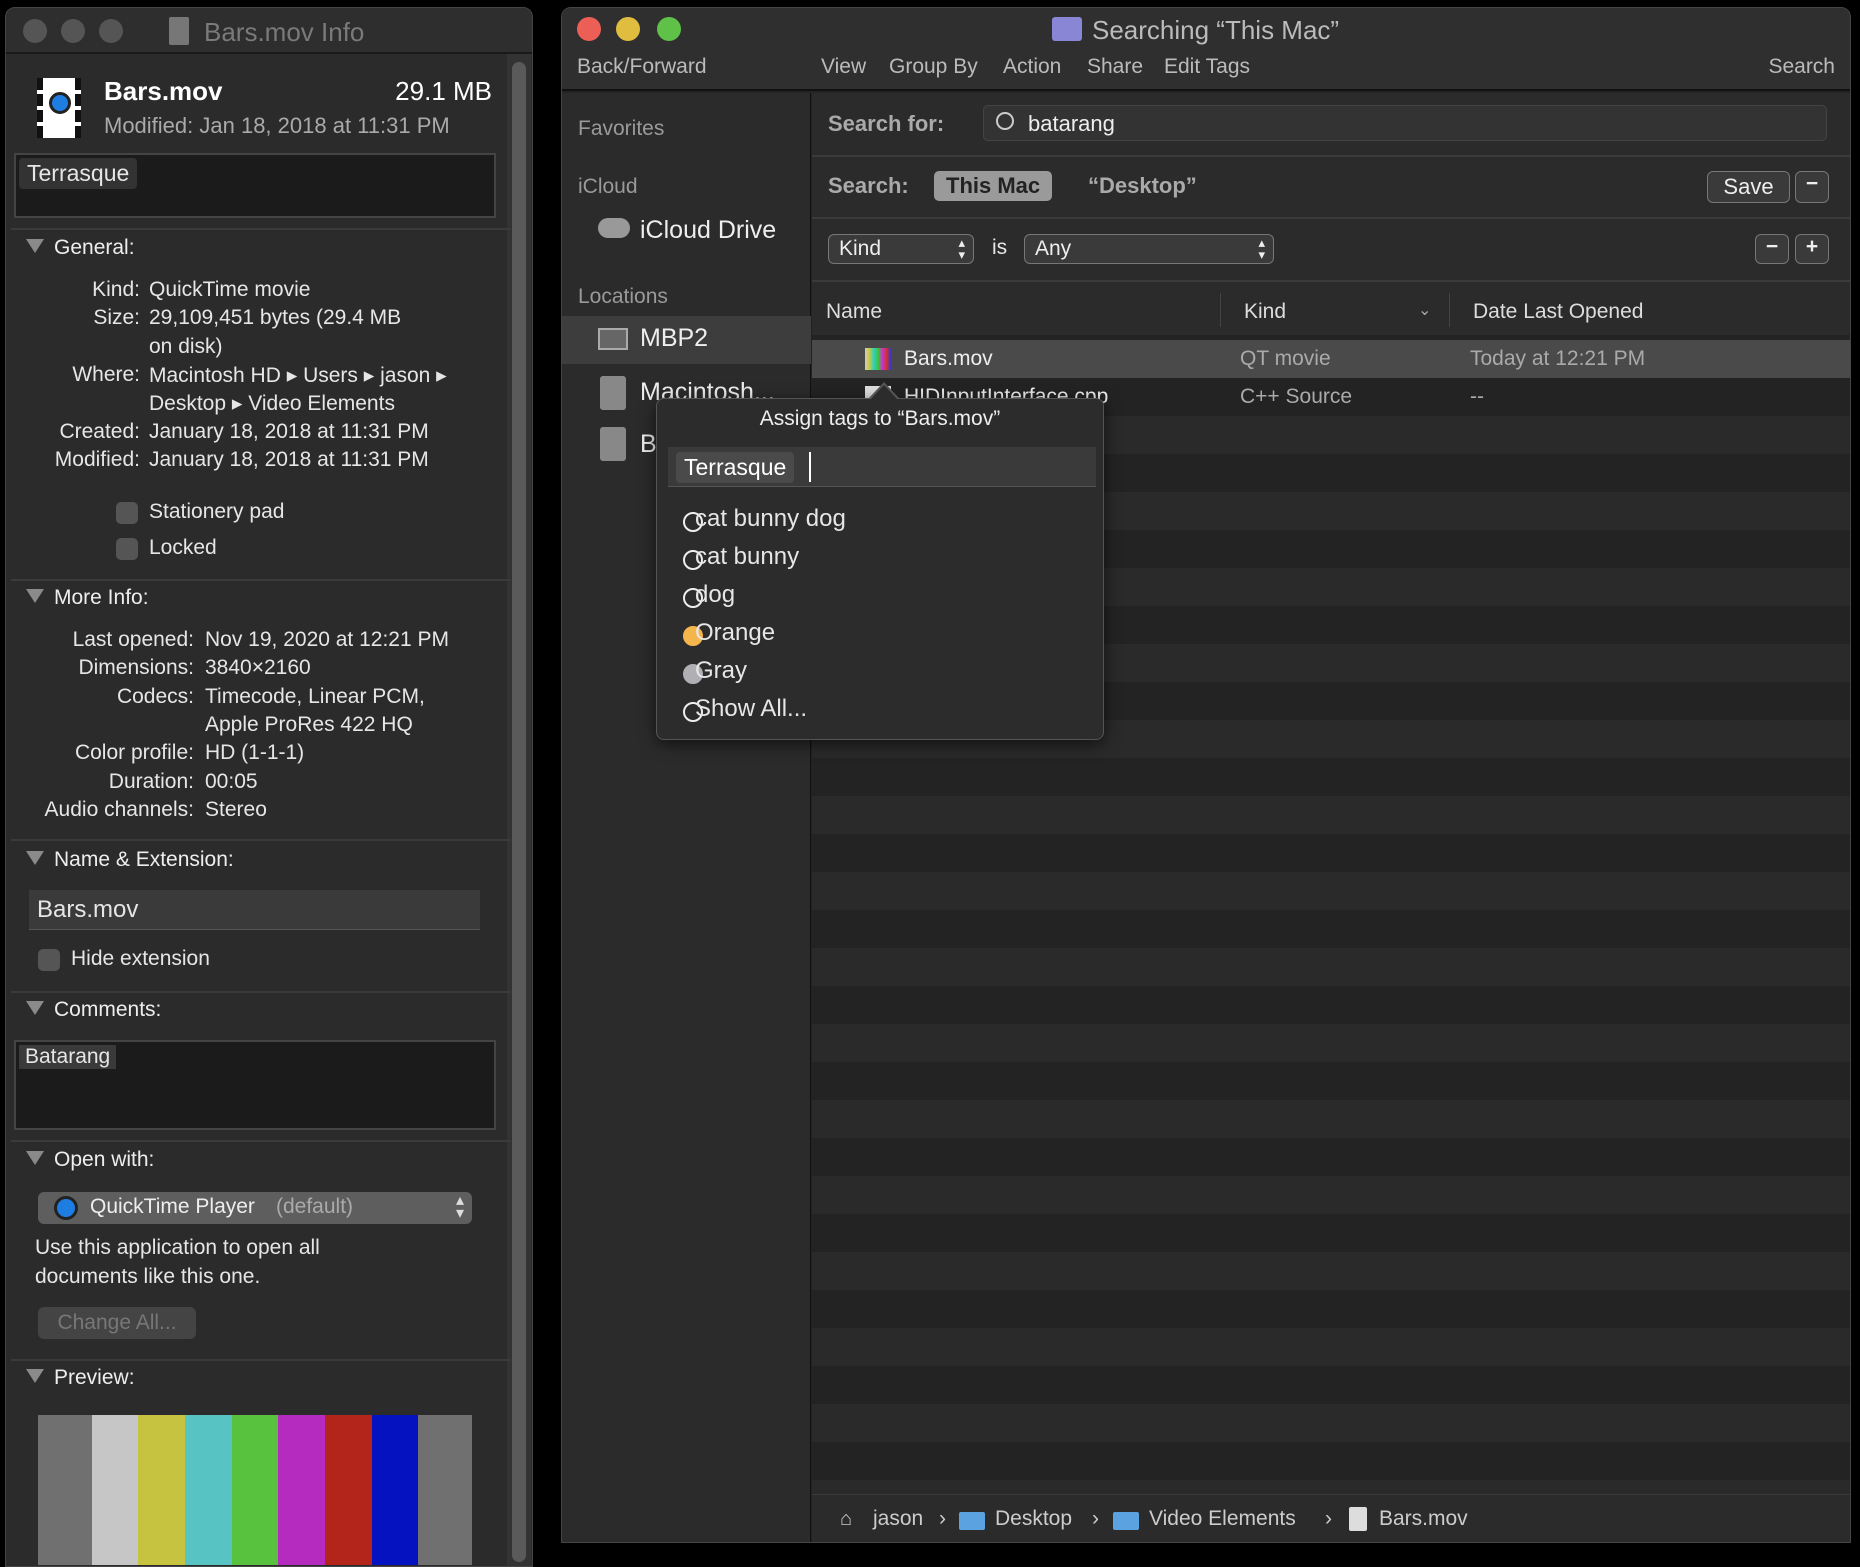 Image resolution: width=1860 pixels, height=1567 pixels. I want to click on quicktime-icon, so click(66, 1208).